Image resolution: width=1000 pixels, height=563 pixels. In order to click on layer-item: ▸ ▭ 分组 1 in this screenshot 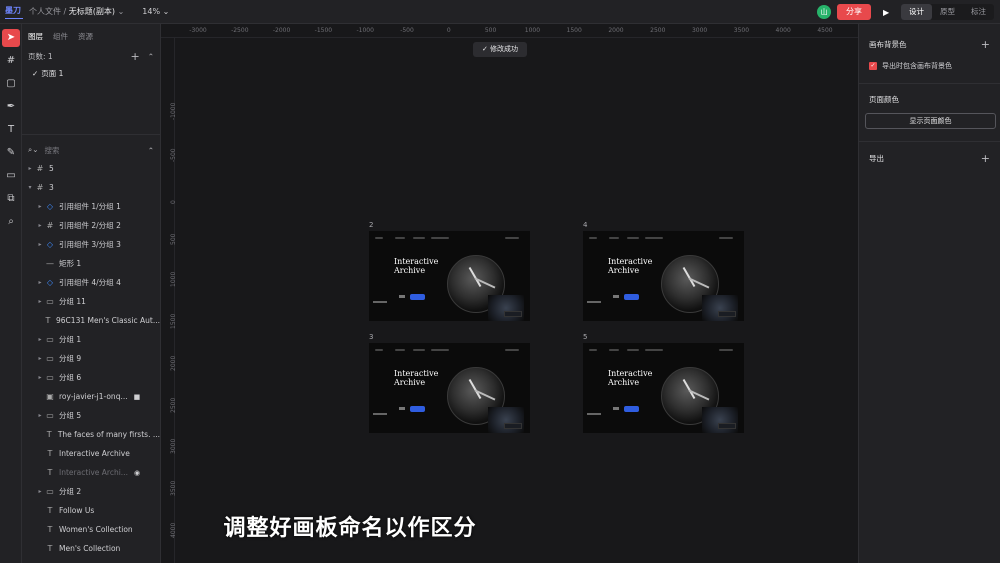, I will do `click(91, 339)`.